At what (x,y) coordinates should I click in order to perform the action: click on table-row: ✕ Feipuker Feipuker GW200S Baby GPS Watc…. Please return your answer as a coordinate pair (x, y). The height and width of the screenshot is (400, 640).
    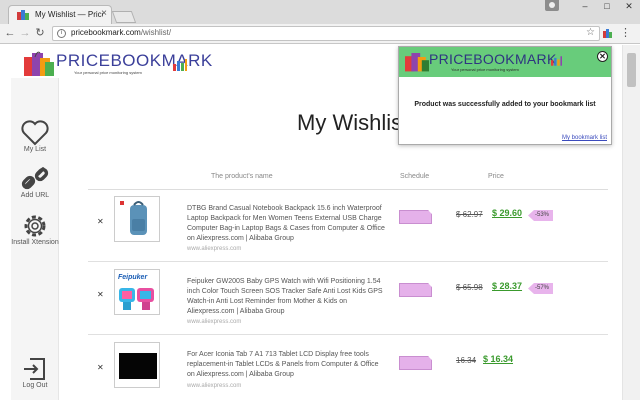
    Looking at the image, I should click on (348, 299).